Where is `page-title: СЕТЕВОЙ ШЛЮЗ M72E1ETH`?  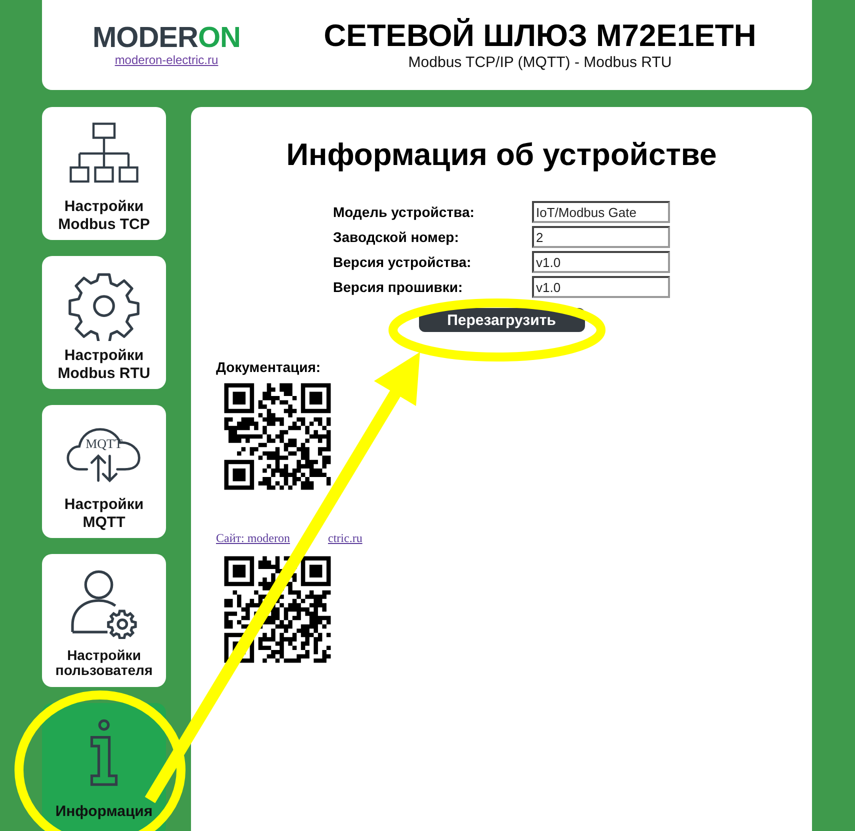 page-title: СЕТЕВОЙ ШЛЮЗ M72E1ETH is located at coordinates (540, 36).